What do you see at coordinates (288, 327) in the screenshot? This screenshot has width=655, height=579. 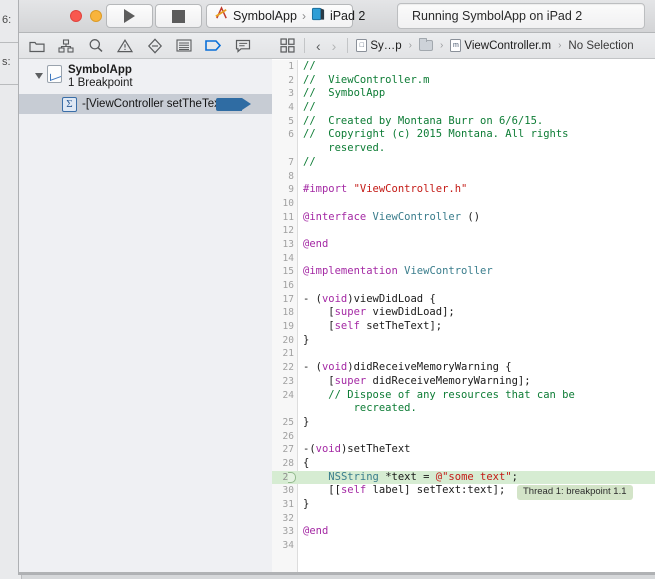 I see `line-number: 19` at bounding box center [288, 327].